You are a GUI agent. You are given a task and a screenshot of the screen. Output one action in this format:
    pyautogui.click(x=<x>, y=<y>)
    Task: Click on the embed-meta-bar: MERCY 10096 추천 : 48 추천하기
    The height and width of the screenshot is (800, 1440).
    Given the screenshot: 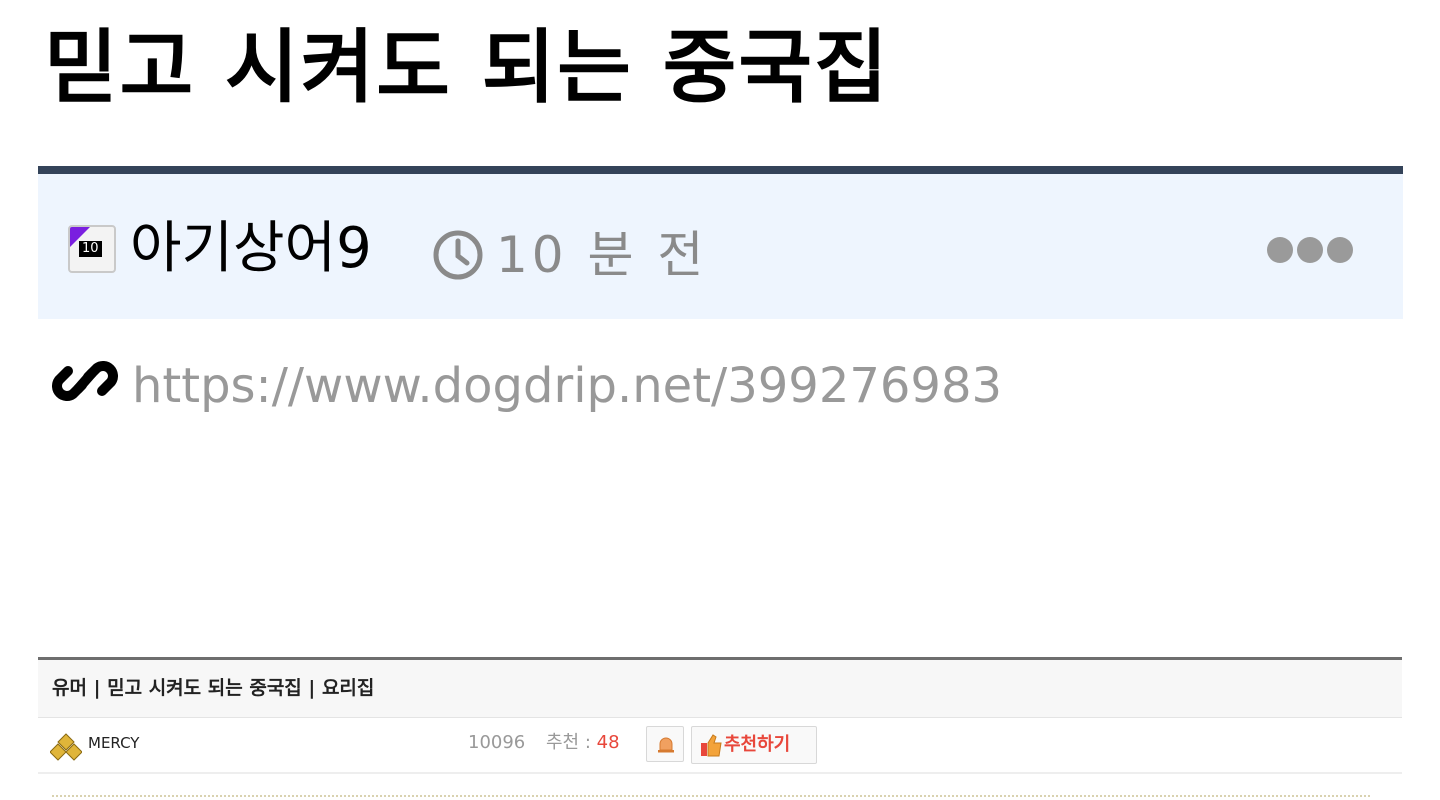 What is the action you would take?
    pyautogui.click(x=720, y=746)
    